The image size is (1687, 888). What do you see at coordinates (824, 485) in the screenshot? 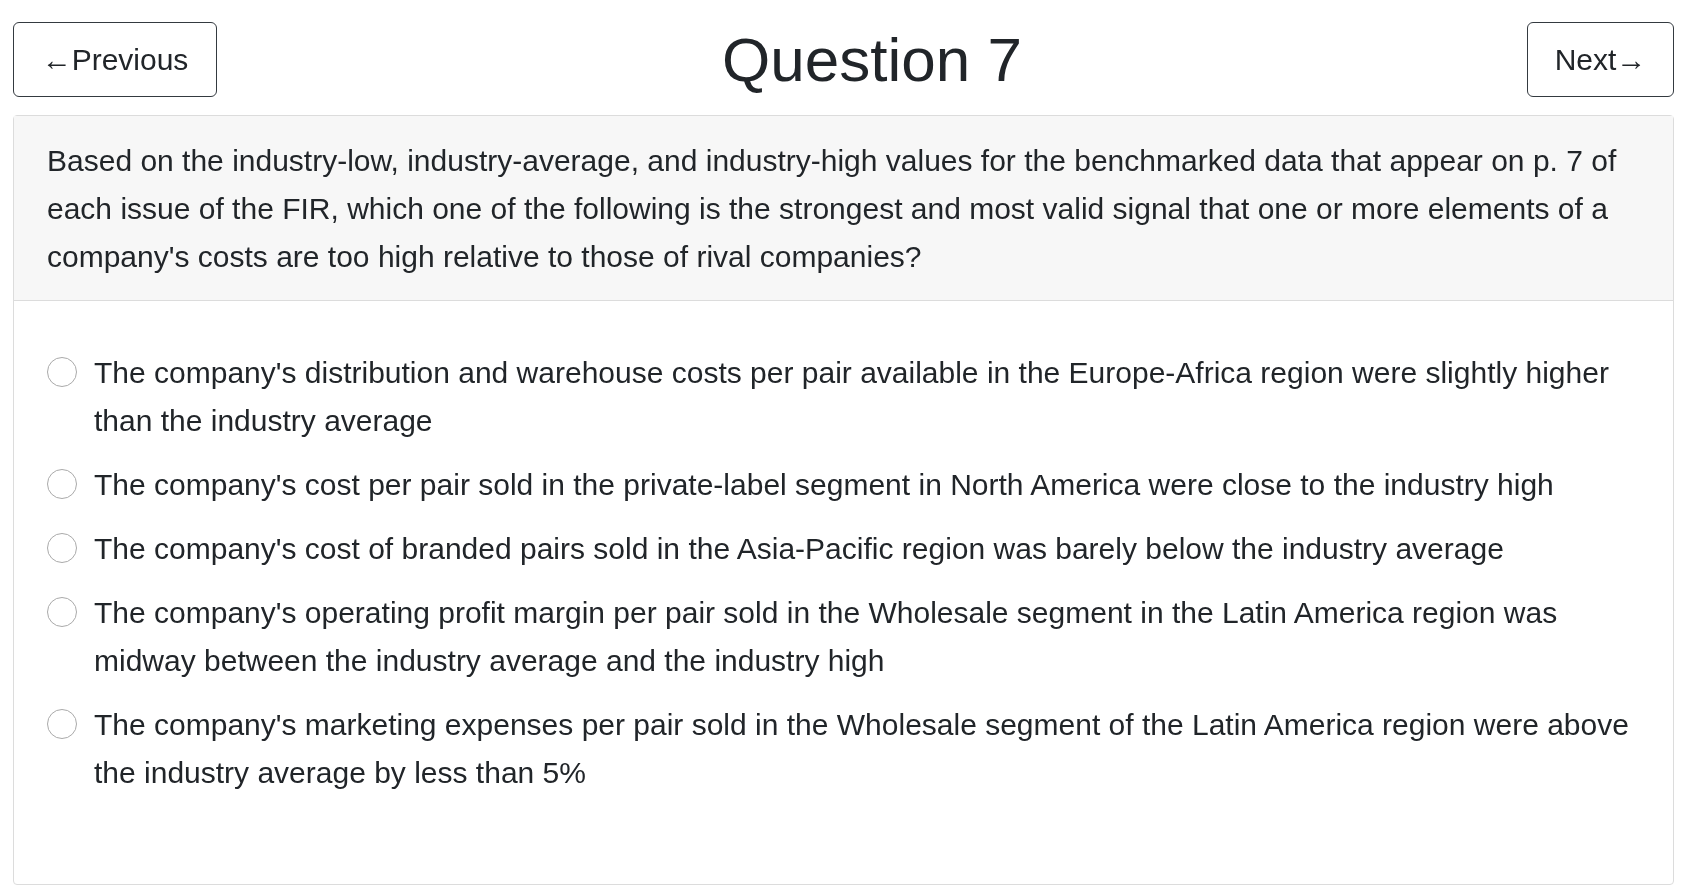
I see `answer-option-label: The company's cost per pair sold in the private-label segment in North America were close to the industry high` at bounding box center [824, 485].